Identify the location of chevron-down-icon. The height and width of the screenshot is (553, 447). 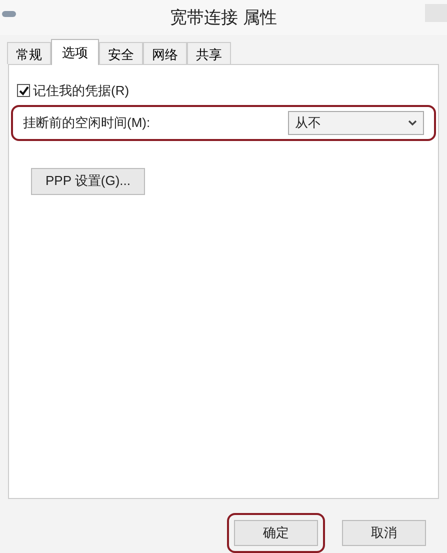
(412, 123).